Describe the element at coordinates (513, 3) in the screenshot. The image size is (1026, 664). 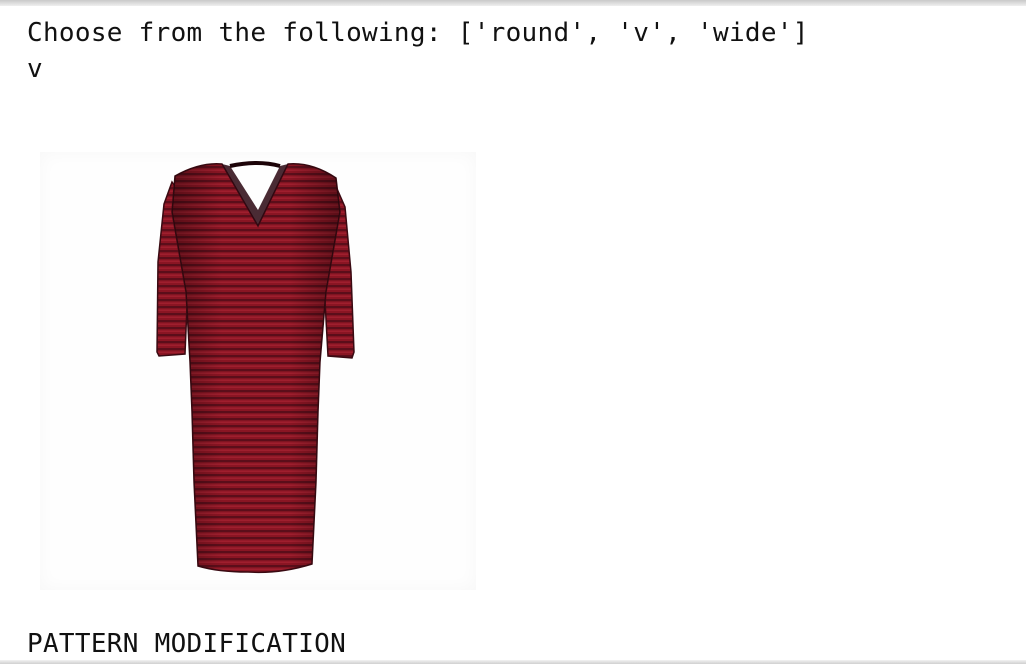
I see `top-divider` at that location.